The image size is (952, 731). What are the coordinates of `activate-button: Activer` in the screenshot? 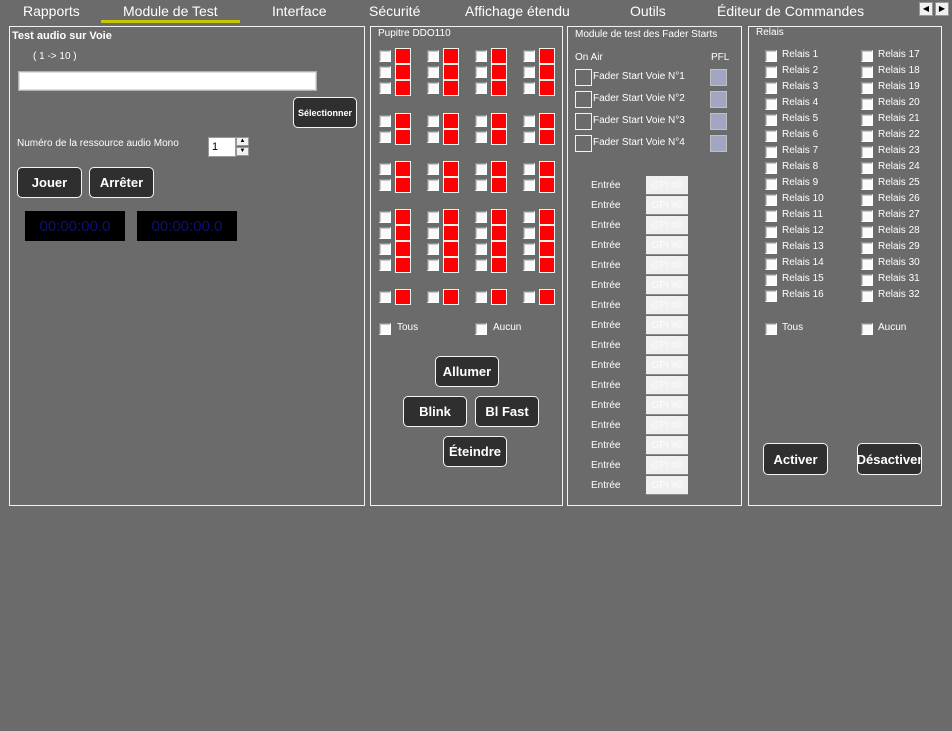 It's located at (795, 459).